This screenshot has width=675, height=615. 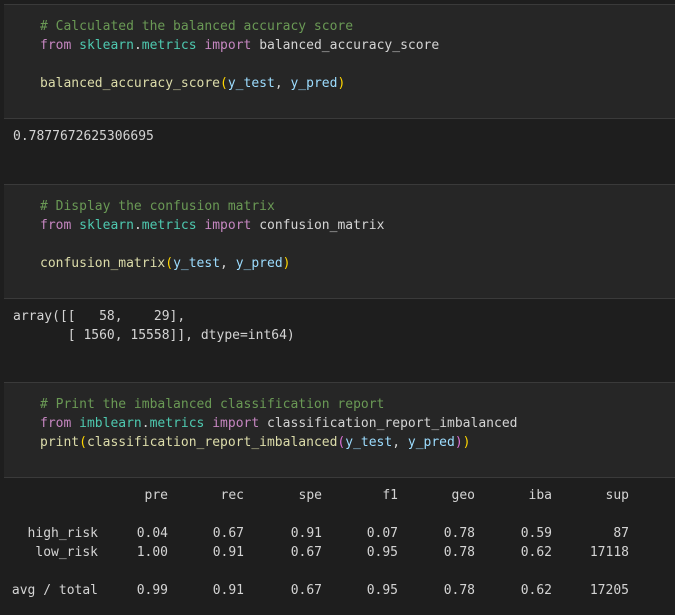 I want to click on value-sup: 17118, so click(x=609, y=552).